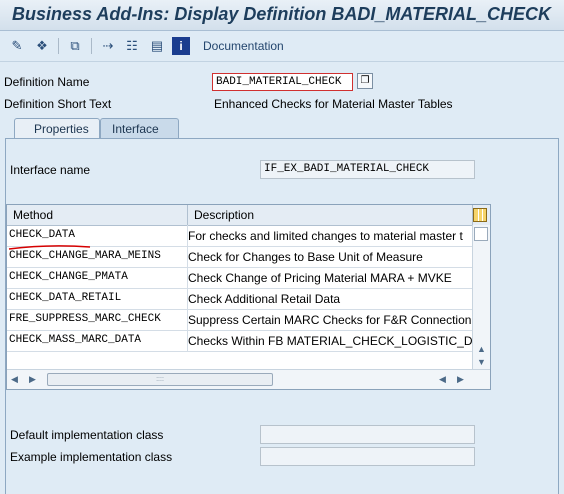  What do you see at coordinates (108, 46) in the screenshot?
I see `navigate-icon: ⇢` at bounding box center [108, 46].